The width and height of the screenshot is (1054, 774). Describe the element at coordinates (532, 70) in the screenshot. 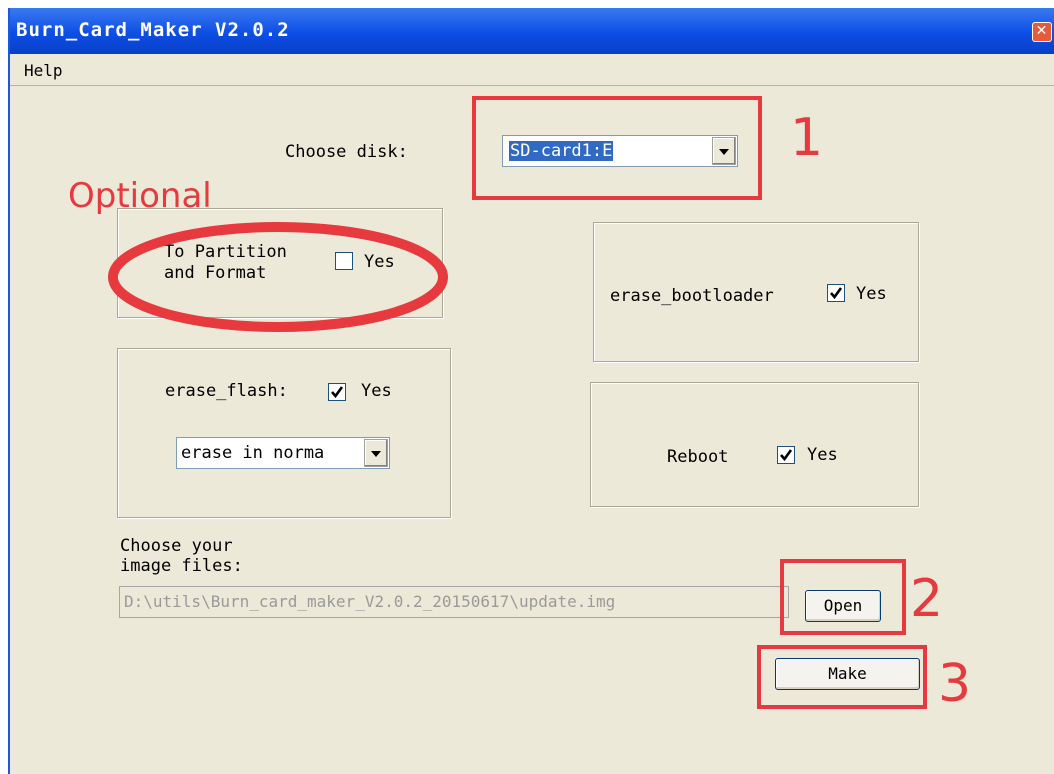

I see `menu-bar: Help` at that location.